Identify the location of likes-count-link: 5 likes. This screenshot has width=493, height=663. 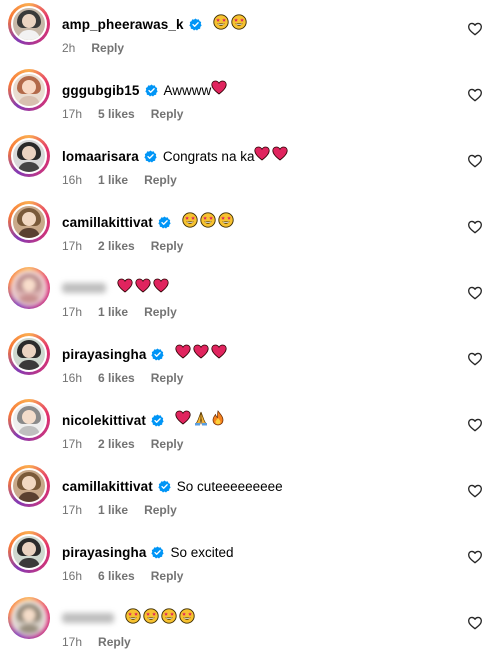
(116, 114).